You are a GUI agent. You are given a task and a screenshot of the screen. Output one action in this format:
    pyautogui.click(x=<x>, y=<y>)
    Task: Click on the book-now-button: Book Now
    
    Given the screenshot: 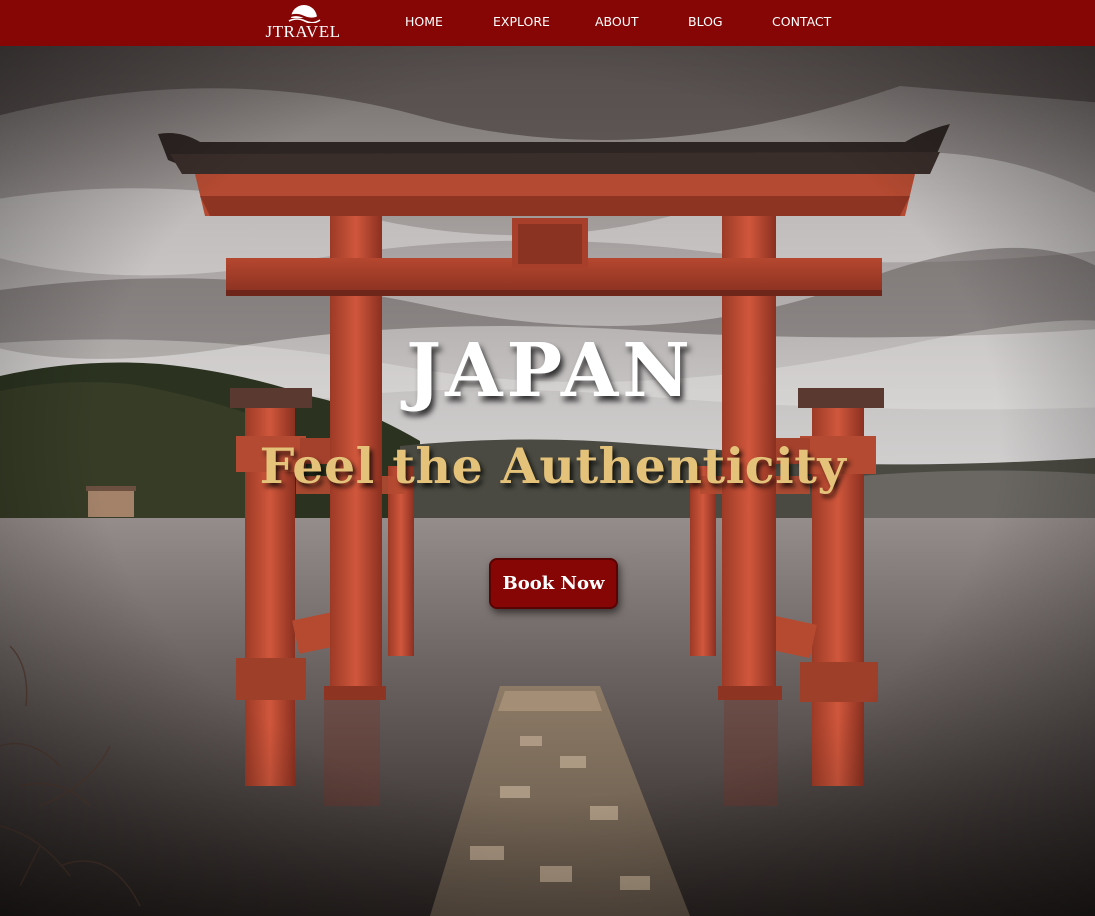 What is the action you would take?
    pyautogui.click(x=553, y=583)
    